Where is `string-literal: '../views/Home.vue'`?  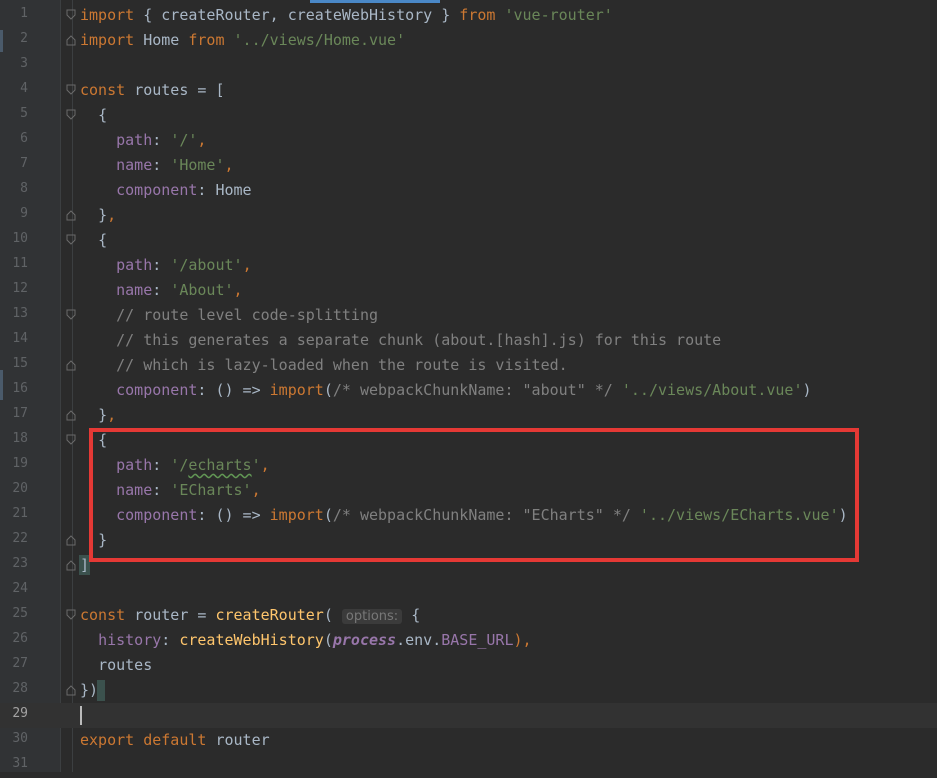 string-literal: '../views/Home.vue' is located at coordinates (319, 40).